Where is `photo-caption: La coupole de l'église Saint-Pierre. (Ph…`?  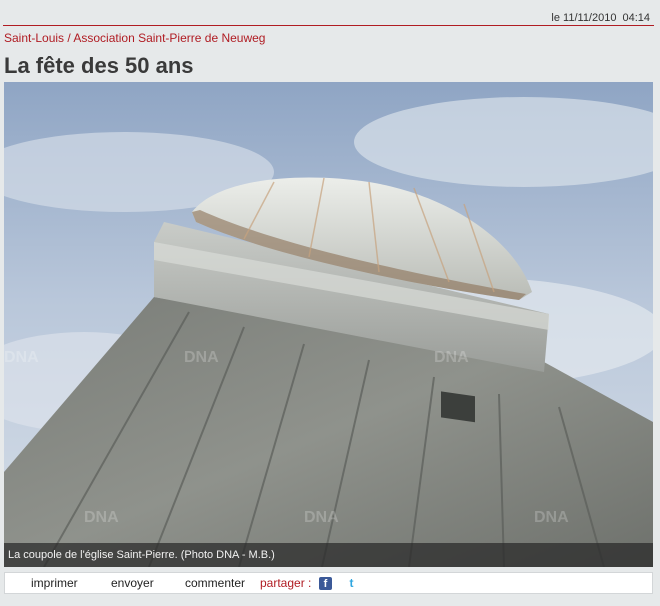 photo-caption: La coupole de l'église Saint-Pierre. (Ph… is located at coordinates (328, 555).